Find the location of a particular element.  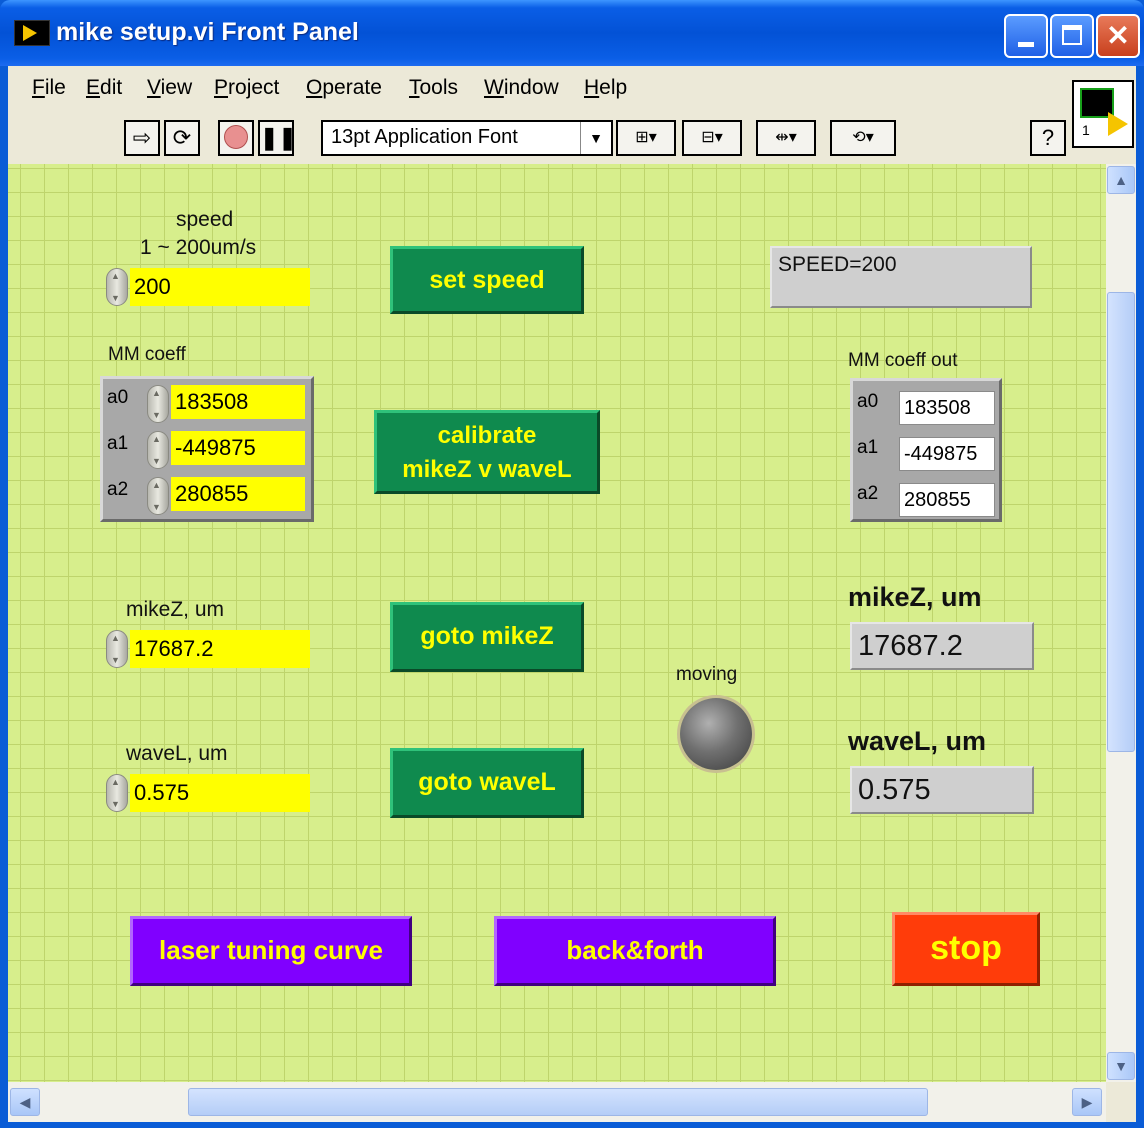

speed-spinner is located at coordinates (117, 287).